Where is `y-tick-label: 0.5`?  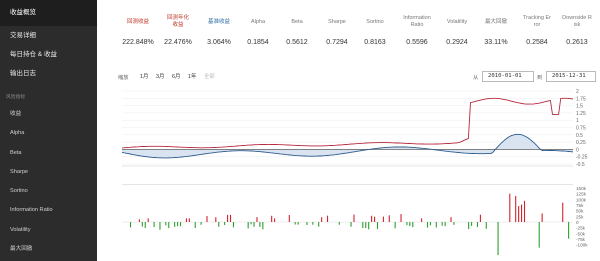
y-tick-label: 0.5 is located at coordinates (579, 136).